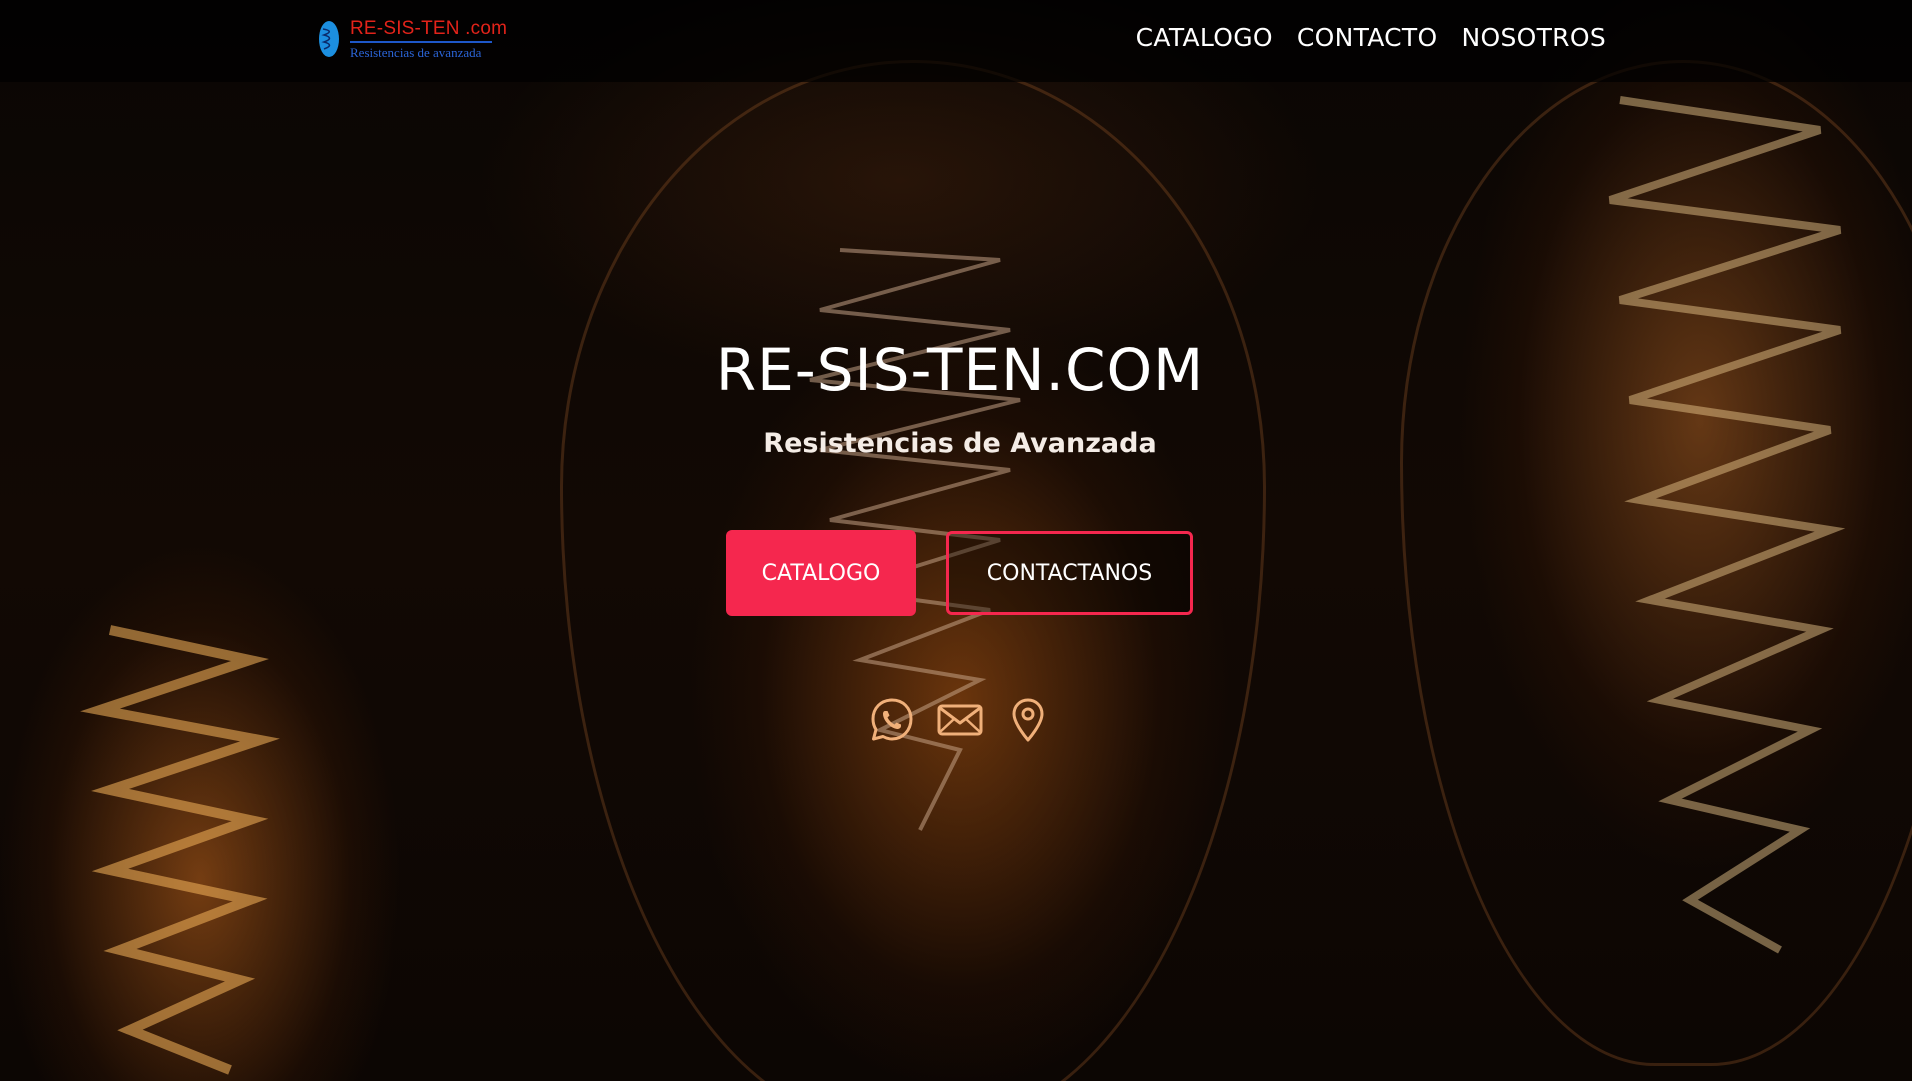 The width and height of the screenshot is (1912, 1081). What do you see at coordinates (412, 40) in the screenshot?
I see `site-logo: RE-SIS-TEN .com Resistencias de avanzada` at bounding box center [412, 40].